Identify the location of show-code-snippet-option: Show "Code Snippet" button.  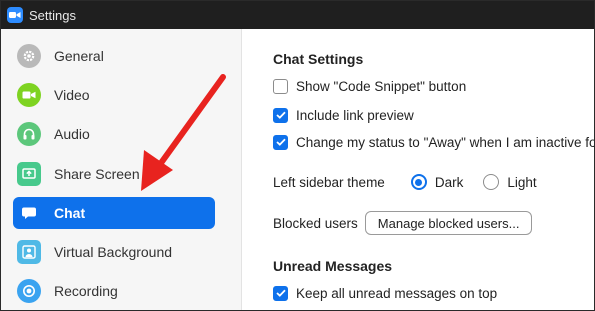
(369, 86).